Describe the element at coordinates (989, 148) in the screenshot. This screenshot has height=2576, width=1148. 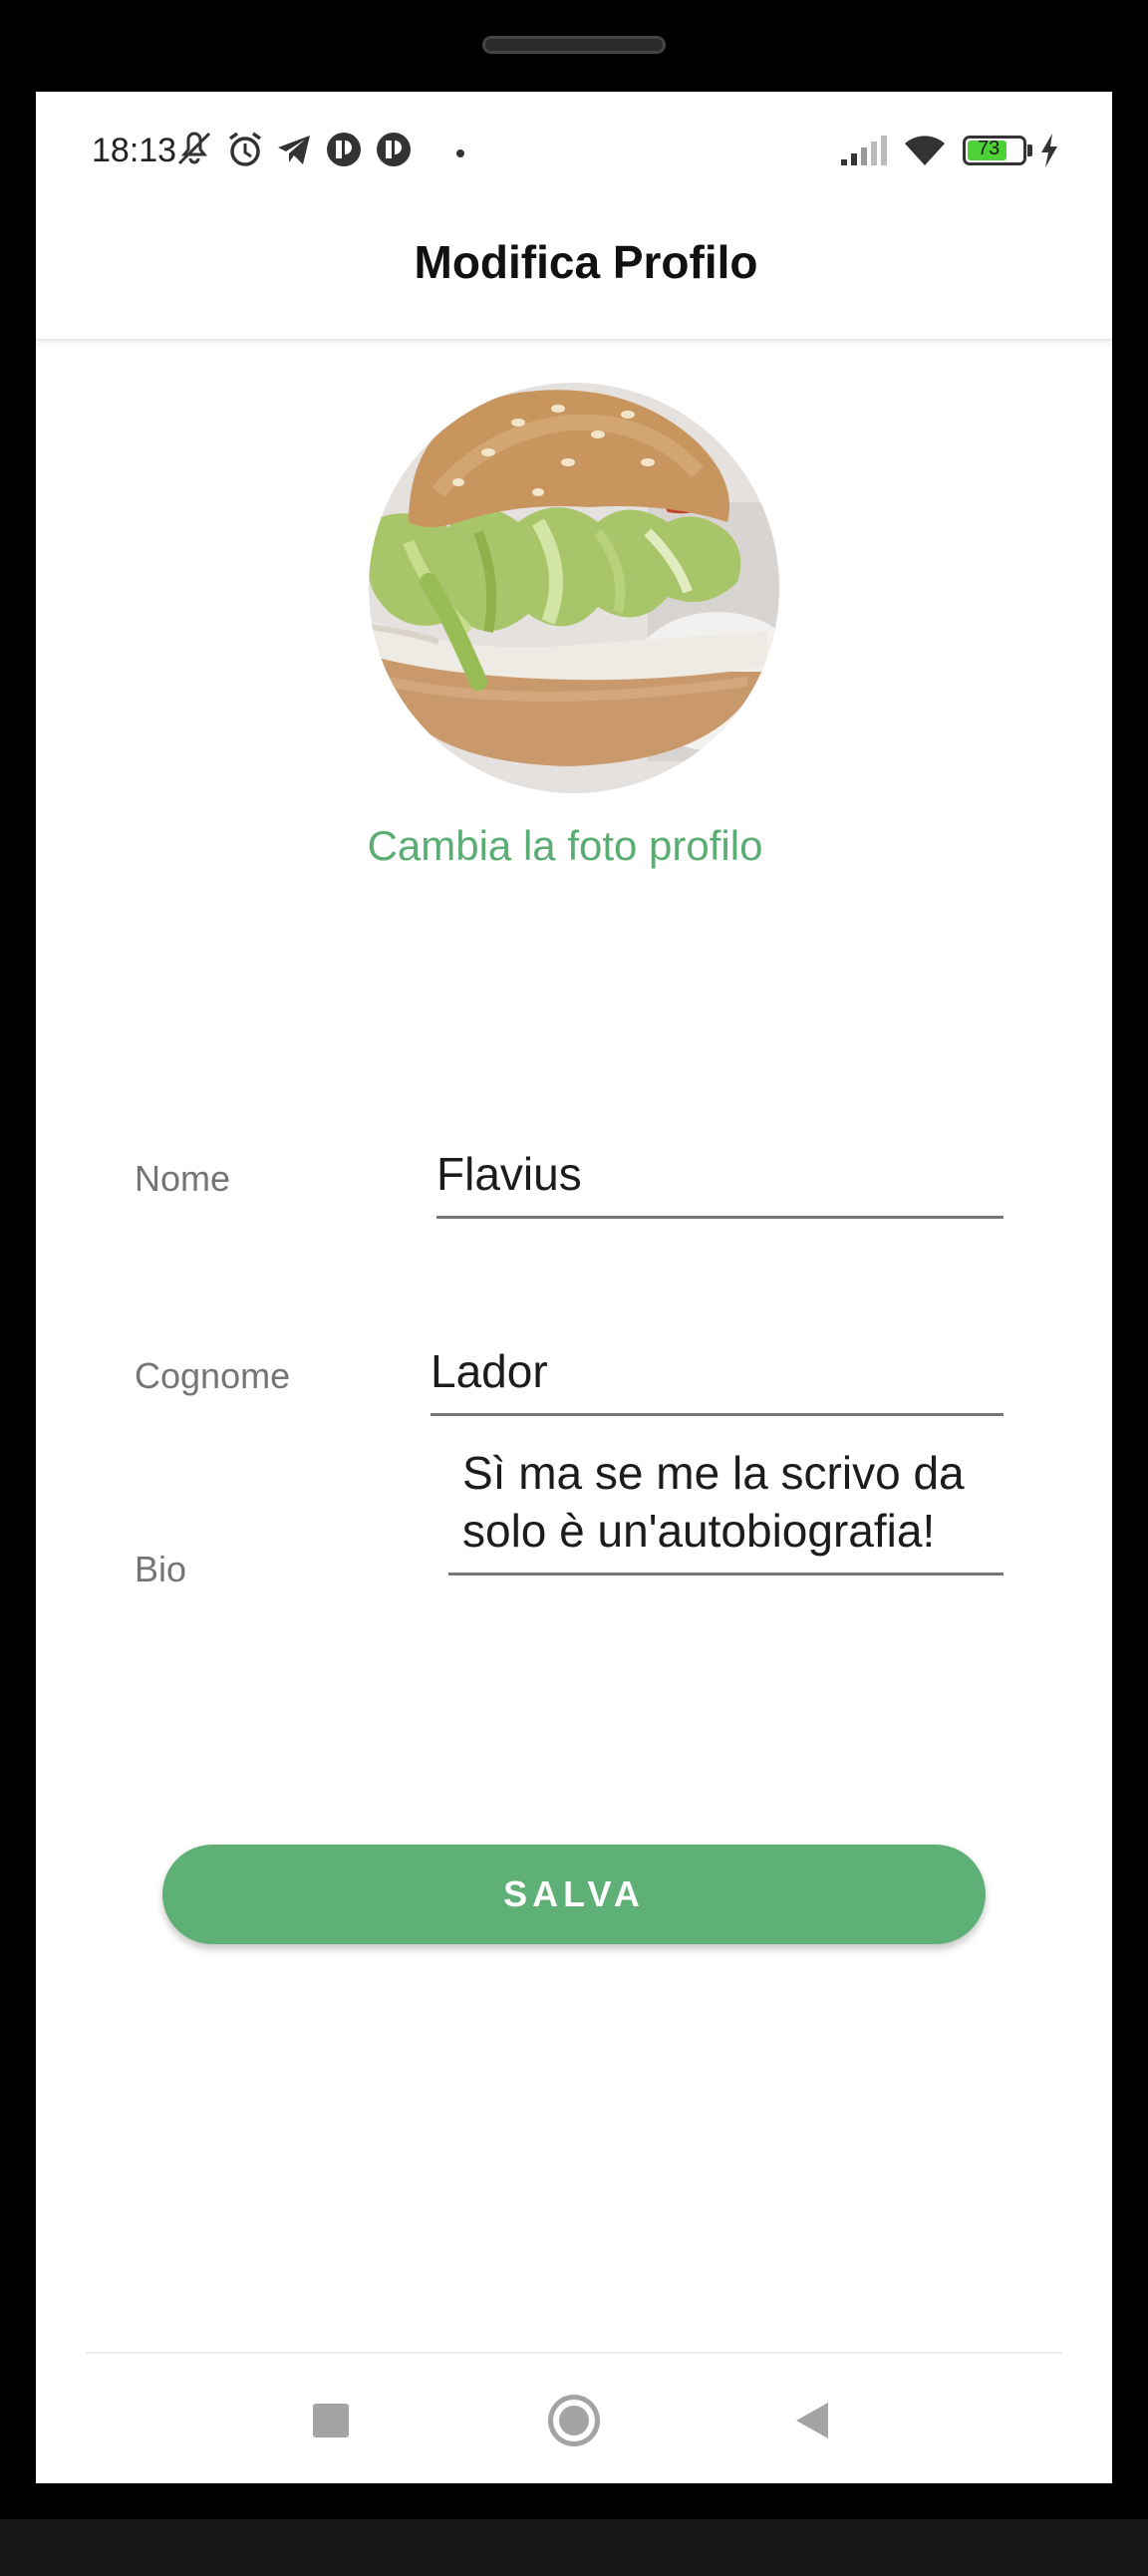
I see `battery-level: 73` at that location.